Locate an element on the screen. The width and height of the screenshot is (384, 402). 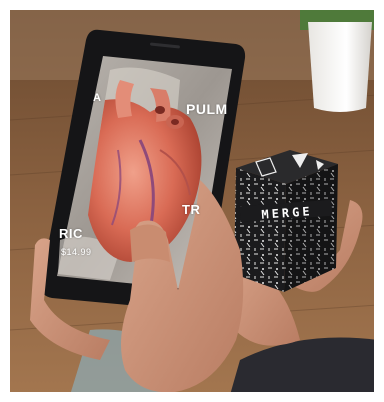
screen-label-ric: RIC is located at coordinates (71, 233).